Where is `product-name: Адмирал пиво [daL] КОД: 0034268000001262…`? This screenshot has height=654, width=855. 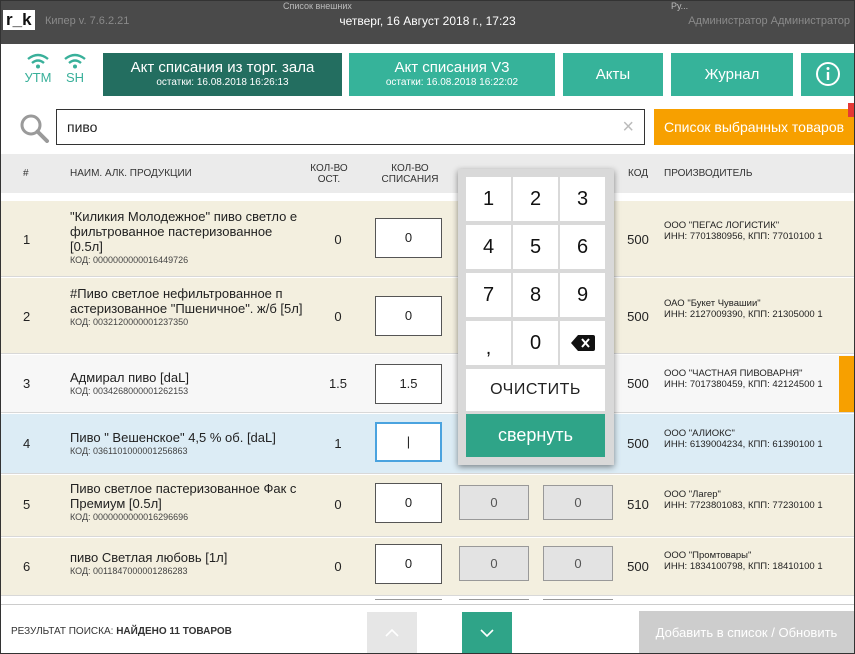
product-name: Адмирал пиво [daL] КОД: 0034268000001262… is located at coordinates (188, 383).